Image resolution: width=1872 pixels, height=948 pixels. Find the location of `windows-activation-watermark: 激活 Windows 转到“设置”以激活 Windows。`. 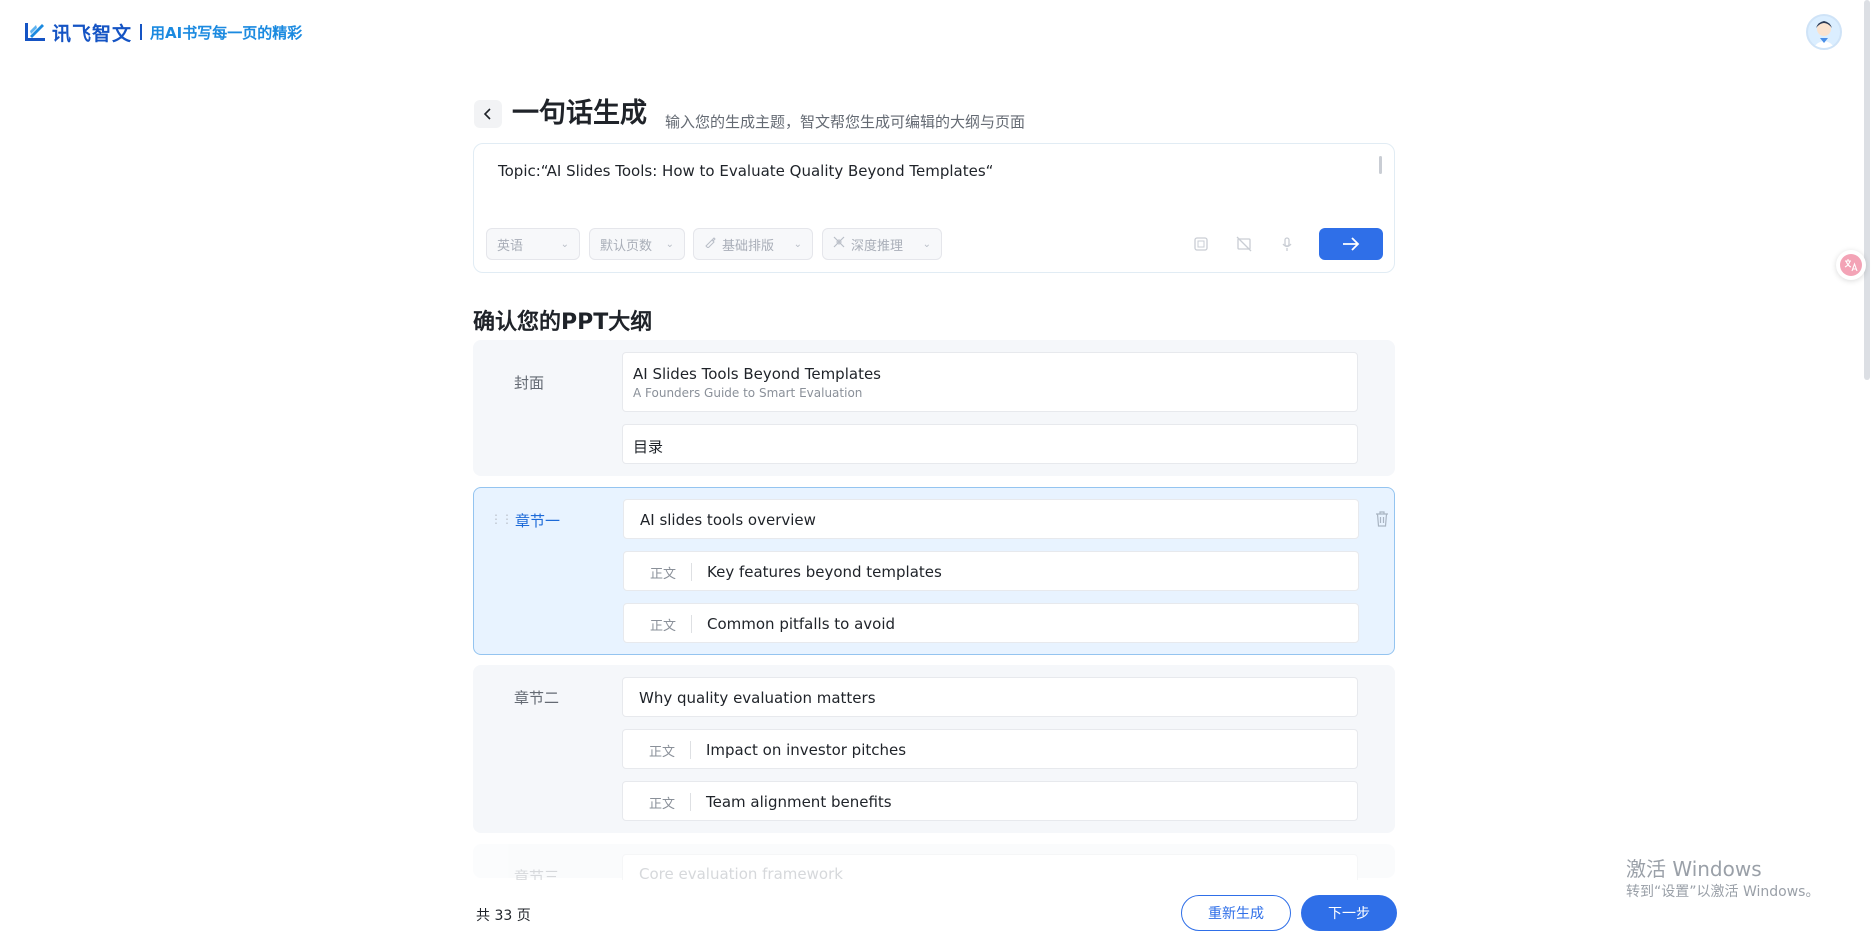

windows-activation-watermark: 激活 Windows 转到“设置”以激活 Windows。 is located at coordinates (1722, 879).